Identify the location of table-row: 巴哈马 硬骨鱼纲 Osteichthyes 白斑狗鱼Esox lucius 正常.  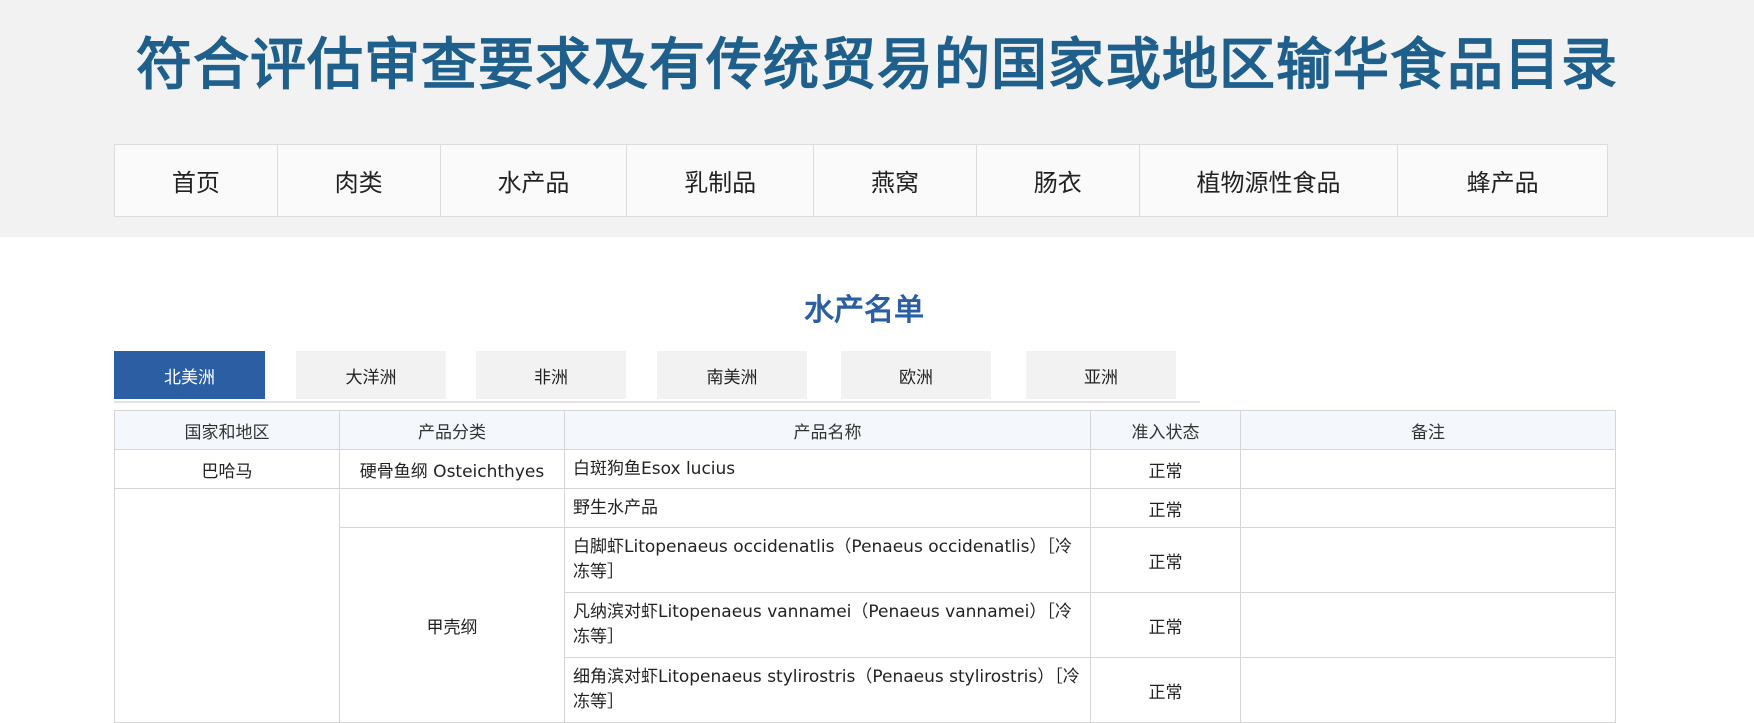
(865, 469).